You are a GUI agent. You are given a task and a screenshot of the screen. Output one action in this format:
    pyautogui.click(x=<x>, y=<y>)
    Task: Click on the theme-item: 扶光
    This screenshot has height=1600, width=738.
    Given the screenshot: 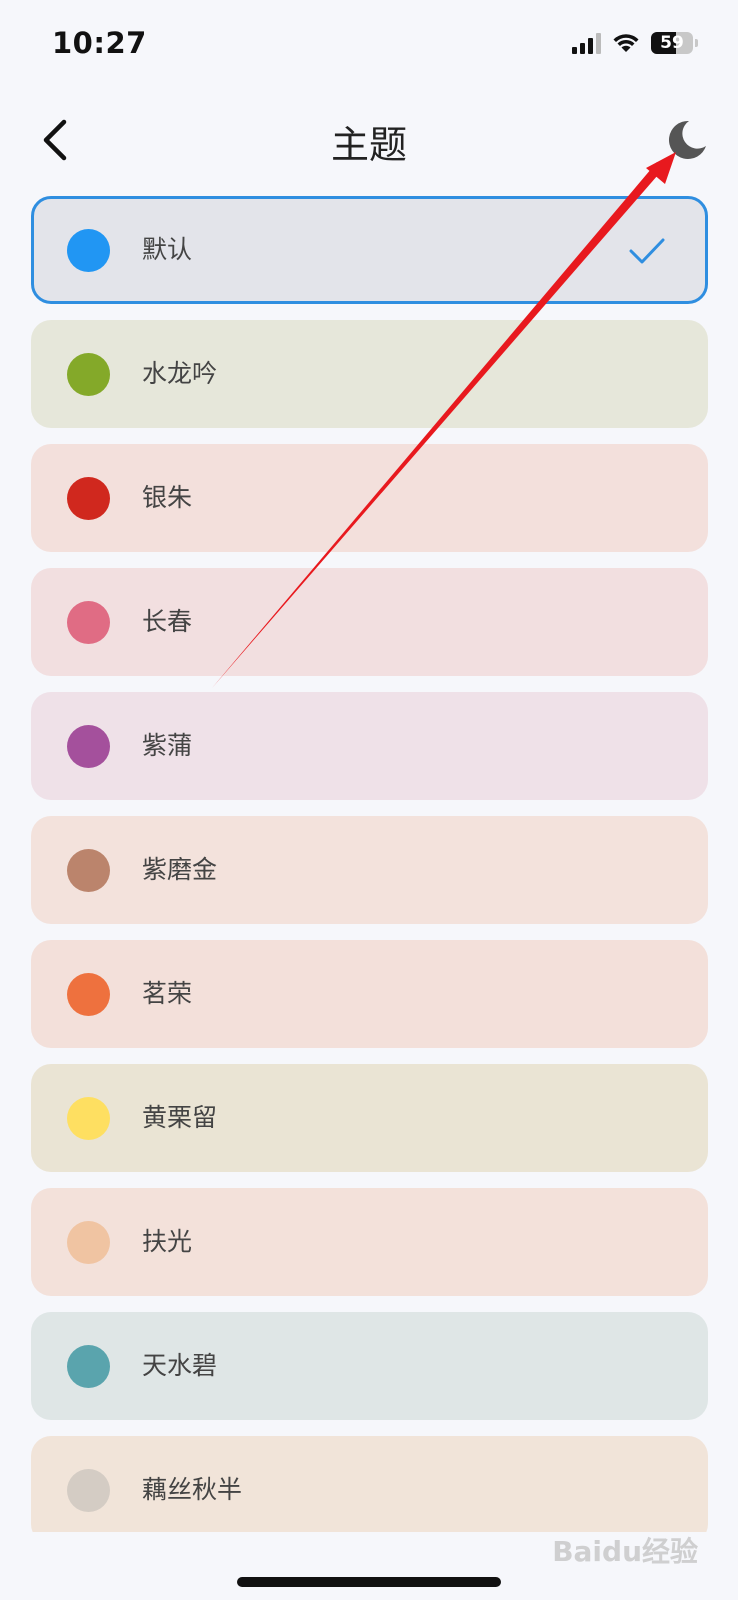 What is the action you would take?
    pyautogui.click(x=369, y=1242)
    